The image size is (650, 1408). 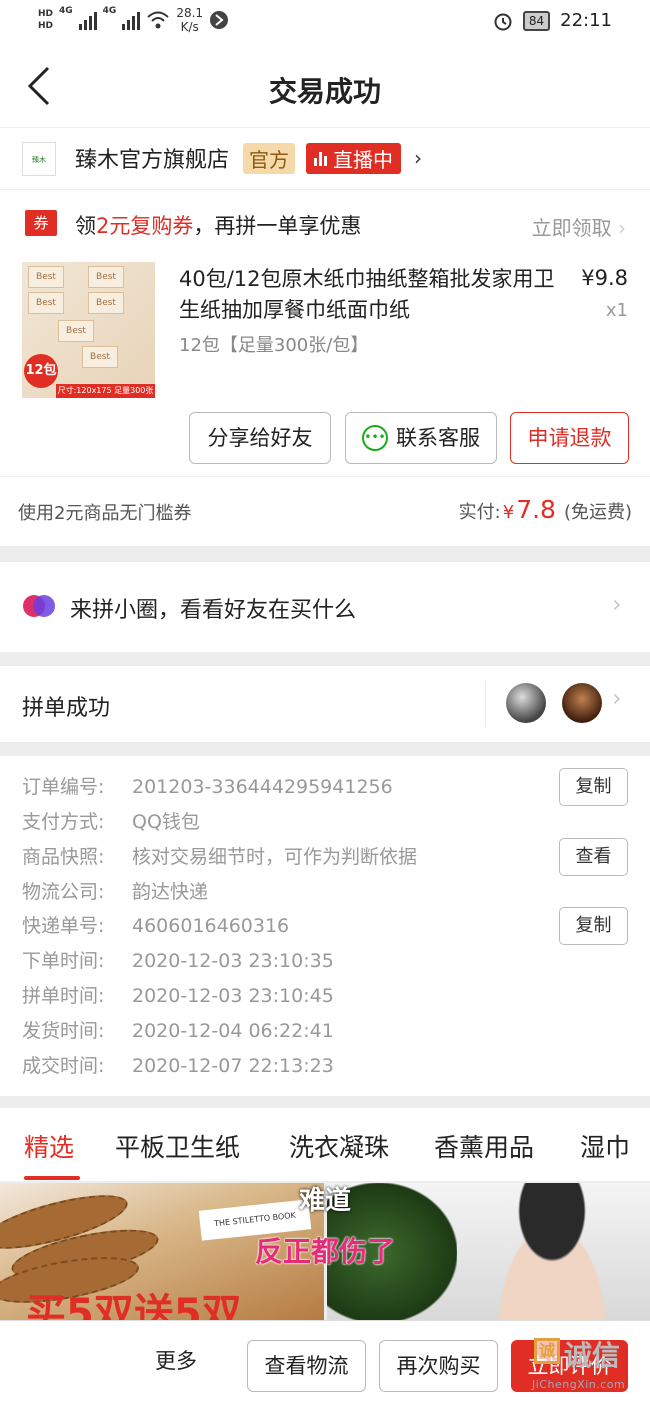 I want to click on more-button: 更多, so click(x=176, y=1360).